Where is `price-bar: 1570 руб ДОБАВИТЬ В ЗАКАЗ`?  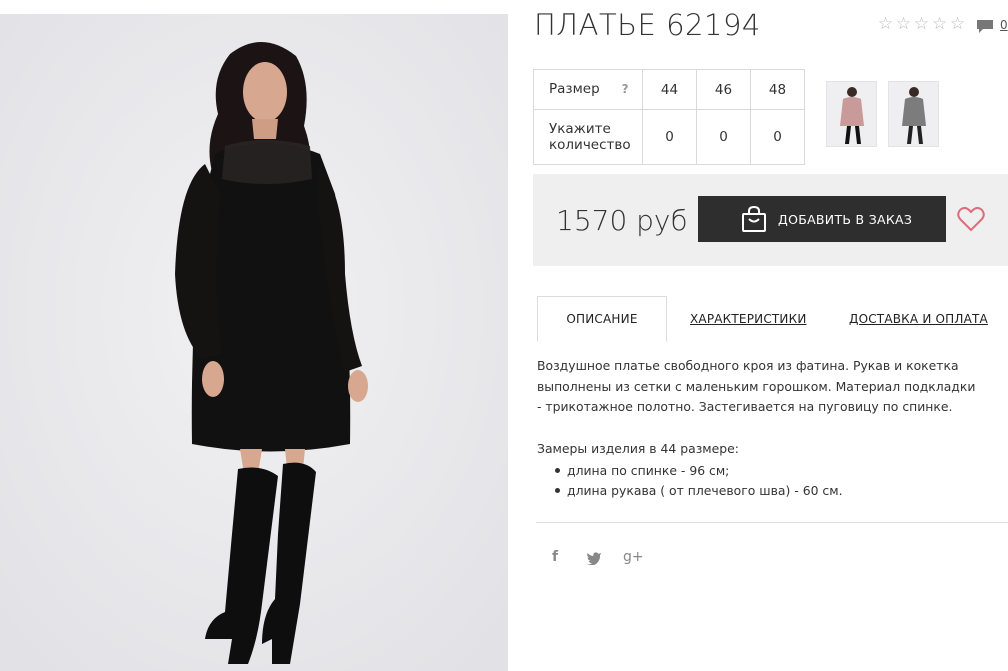
price-bar: 1570 руб ДОБАВИТЬ В ЗАКАЗ is located at coordinates (770, 220).